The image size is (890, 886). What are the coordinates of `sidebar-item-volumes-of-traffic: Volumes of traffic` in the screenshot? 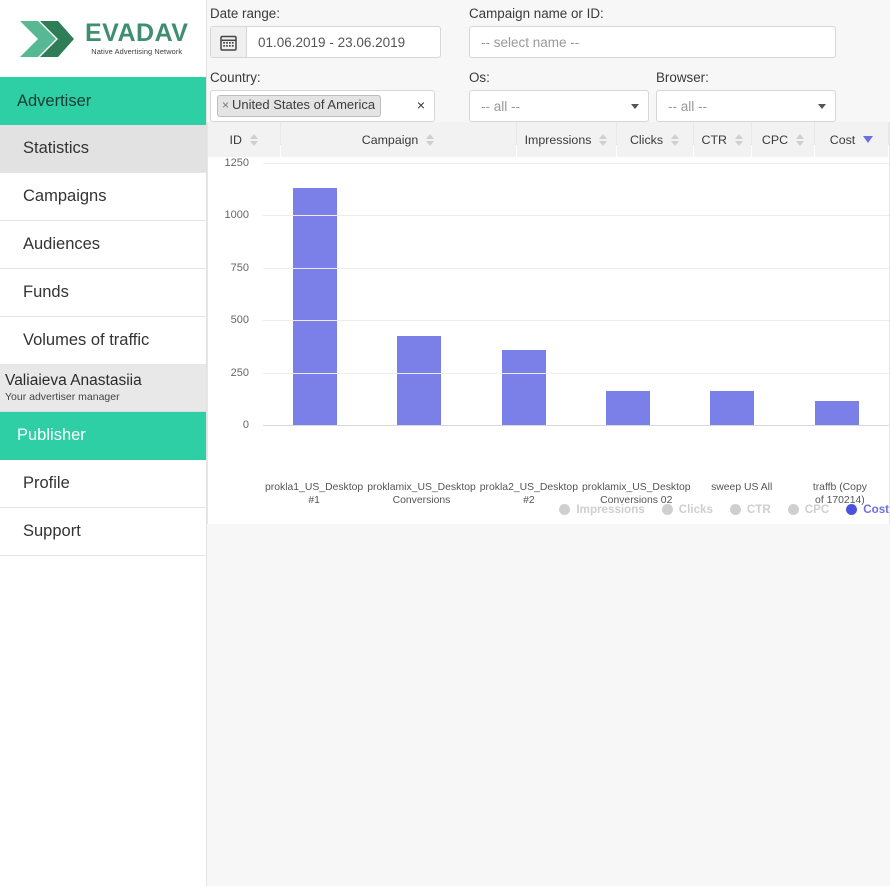 It's located at (103, 341).